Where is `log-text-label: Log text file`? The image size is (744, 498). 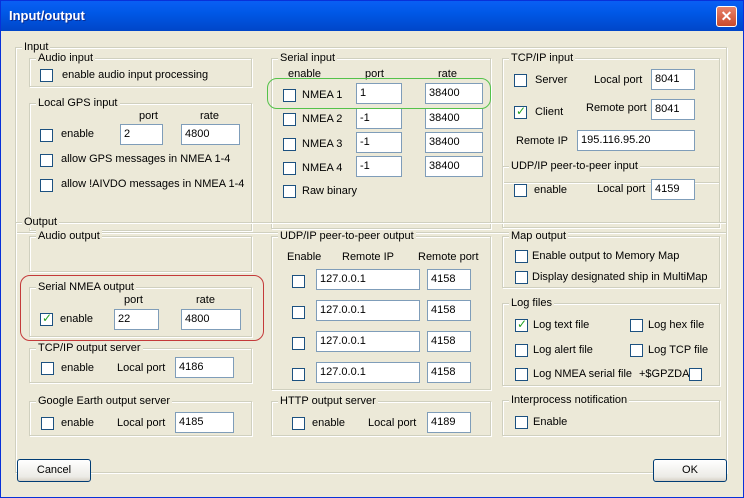 log-text-label: Log text file is located at coordinates (561, 325).